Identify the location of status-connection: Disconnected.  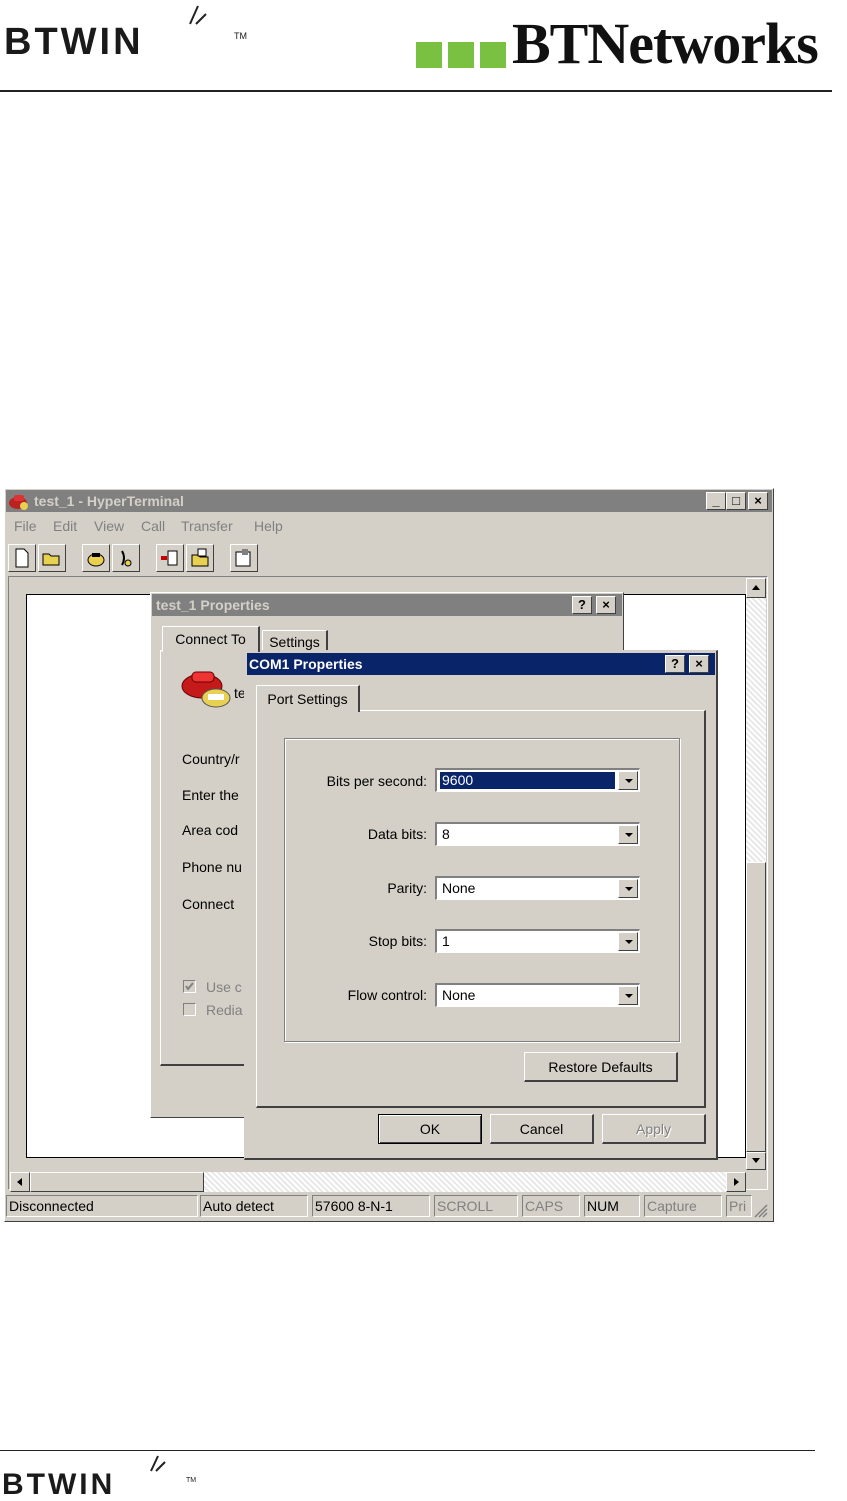
(102, 1206).